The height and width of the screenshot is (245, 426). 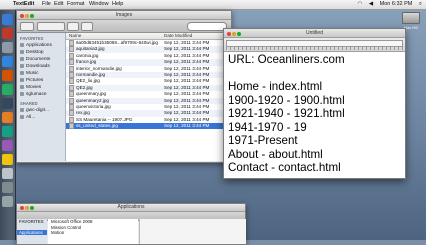 I want to click on trash-dock-icon, so click(x=7, y=201).